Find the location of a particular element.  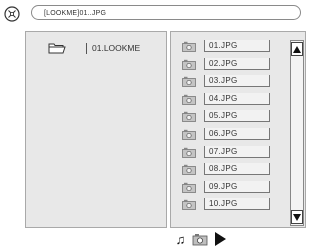

disc-icon is located at coordinates (12, 14).